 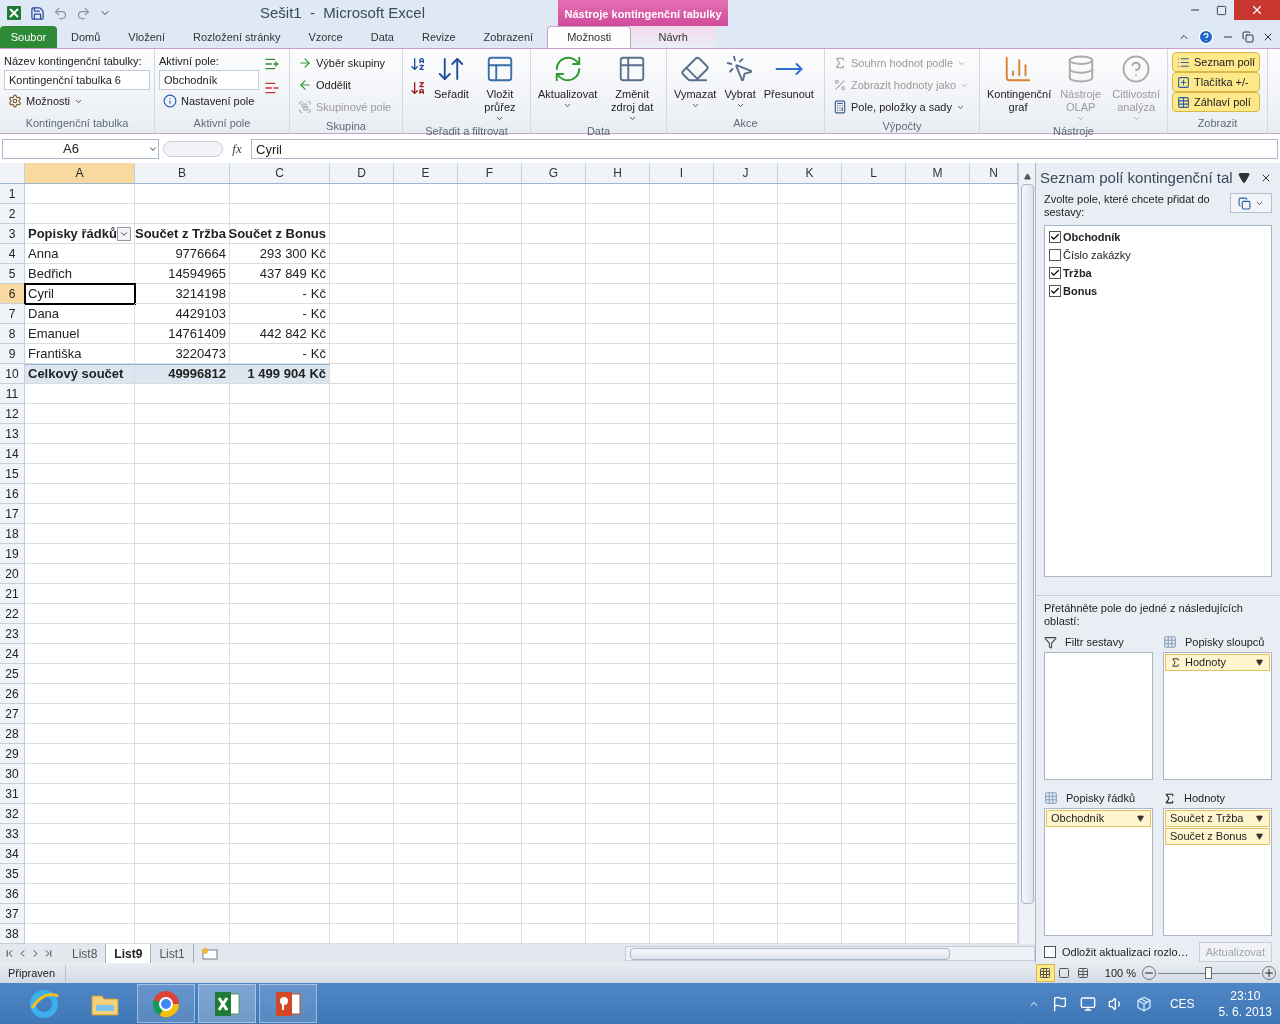 I want to click on ribbon-button: Kontingenční graf, so click(x=1018, y=87).